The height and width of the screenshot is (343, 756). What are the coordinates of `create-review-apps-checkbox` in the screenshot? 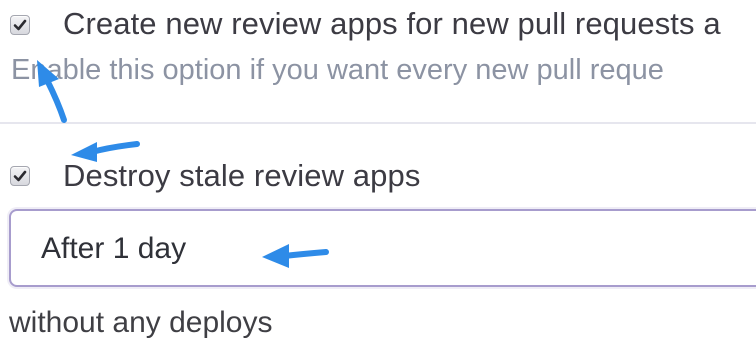 It's located at (20, 25).